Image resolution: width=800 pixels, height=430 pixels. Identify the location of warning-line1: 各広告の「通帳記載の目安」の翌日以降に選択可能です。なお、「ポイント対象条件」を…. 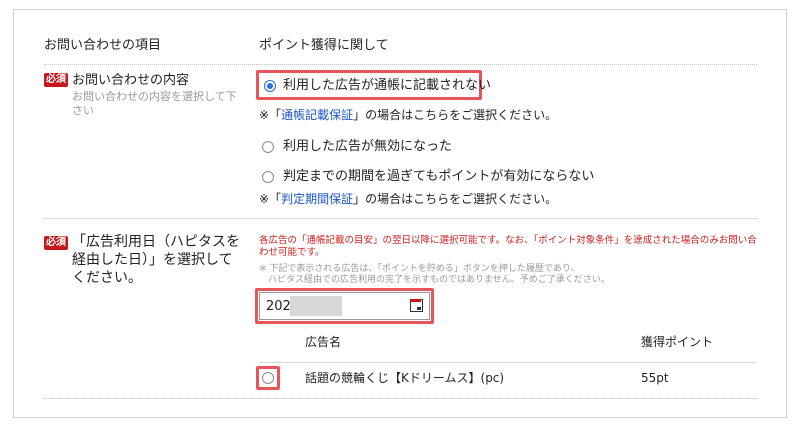
(508, 240).